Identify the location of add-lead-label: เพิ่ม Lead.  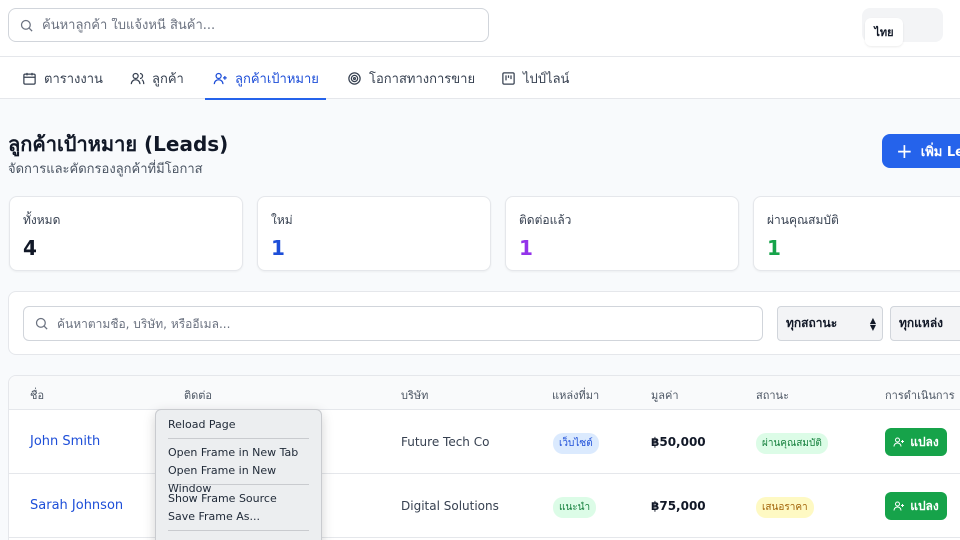
(940, 152).